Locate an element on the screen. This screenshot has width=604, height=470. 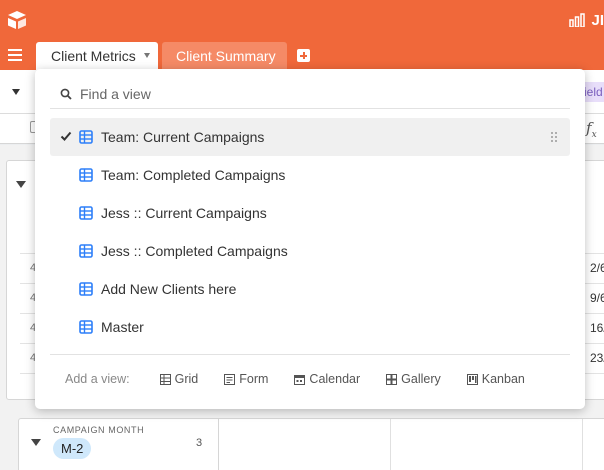
add-option-label: Grid is located at coordinates (186, 379).